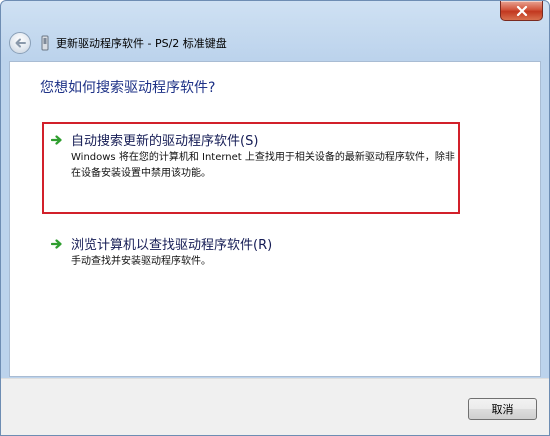 The width and height of the screenshot is (550, 436). I want to click on cancel-button: 取消, so click(502, 409).